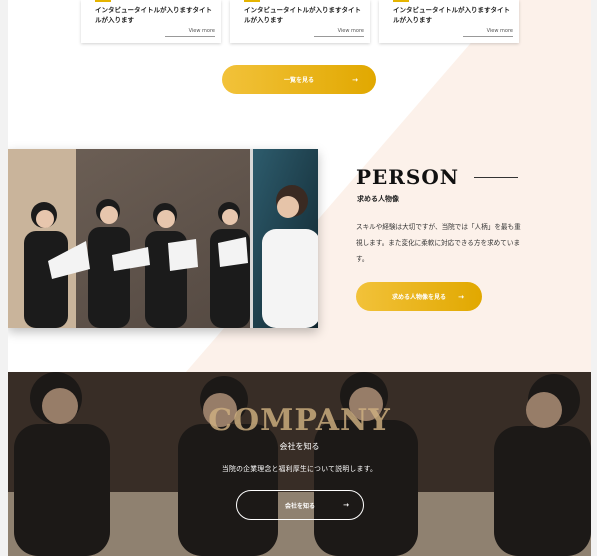 This screenshot has height=556, width=597. I want to click on view-all-label: 一覧を見る, so click(298, 80).